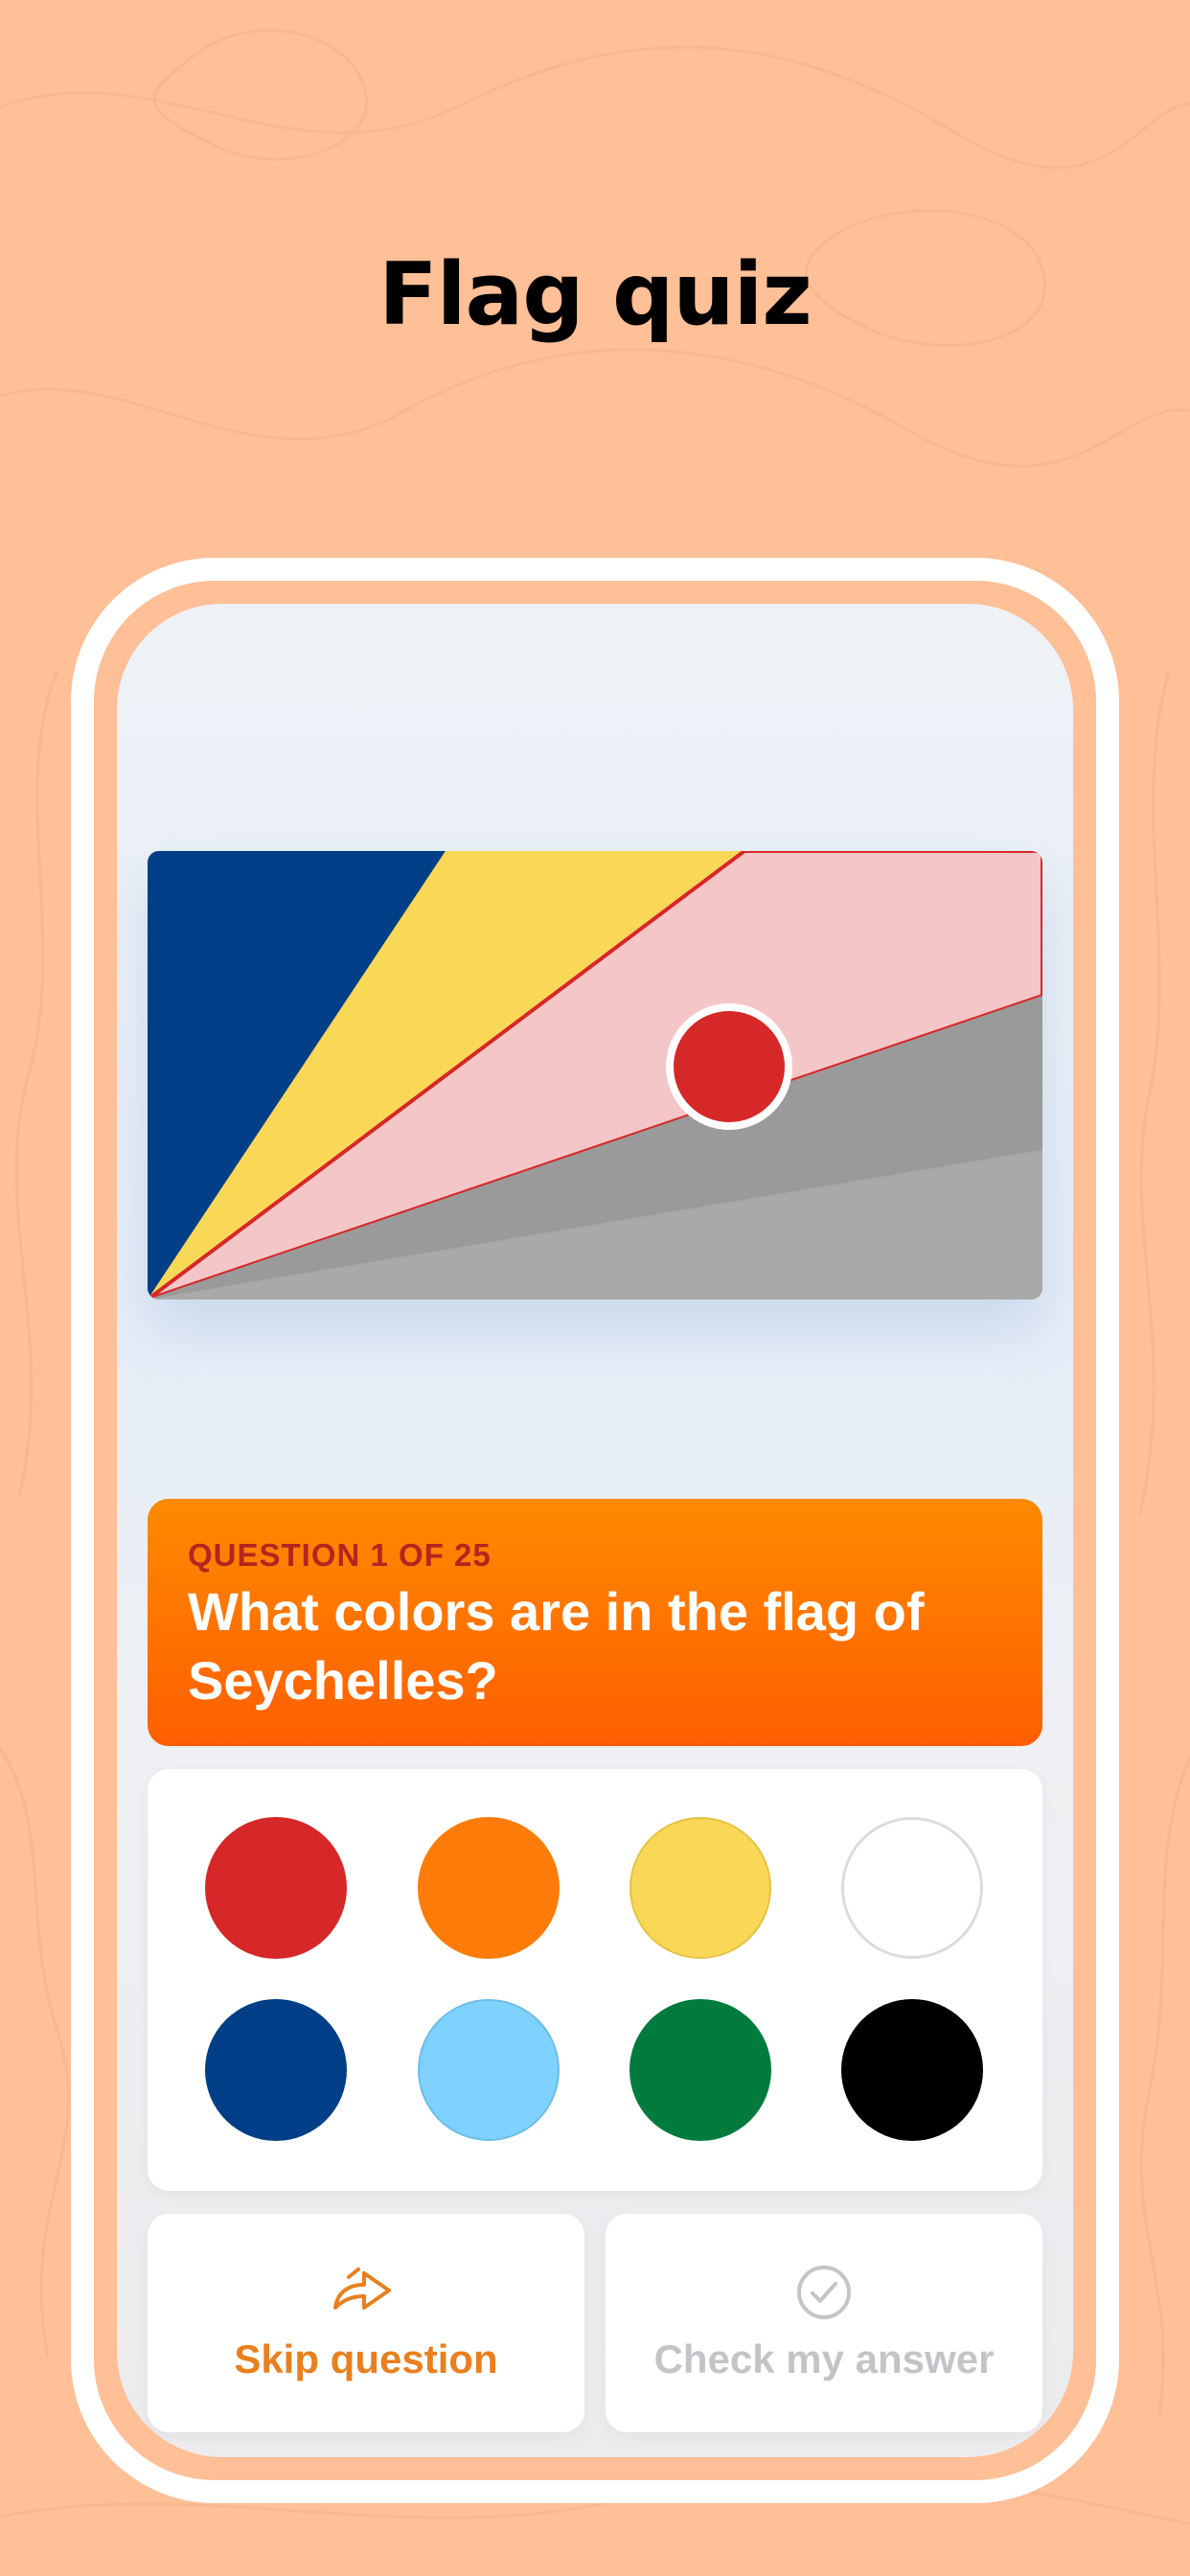  What do you see at coordinates (824, 2292) in the screenshot?
I see `checkmark-circle-icon` at bounding box center [824, 2292].